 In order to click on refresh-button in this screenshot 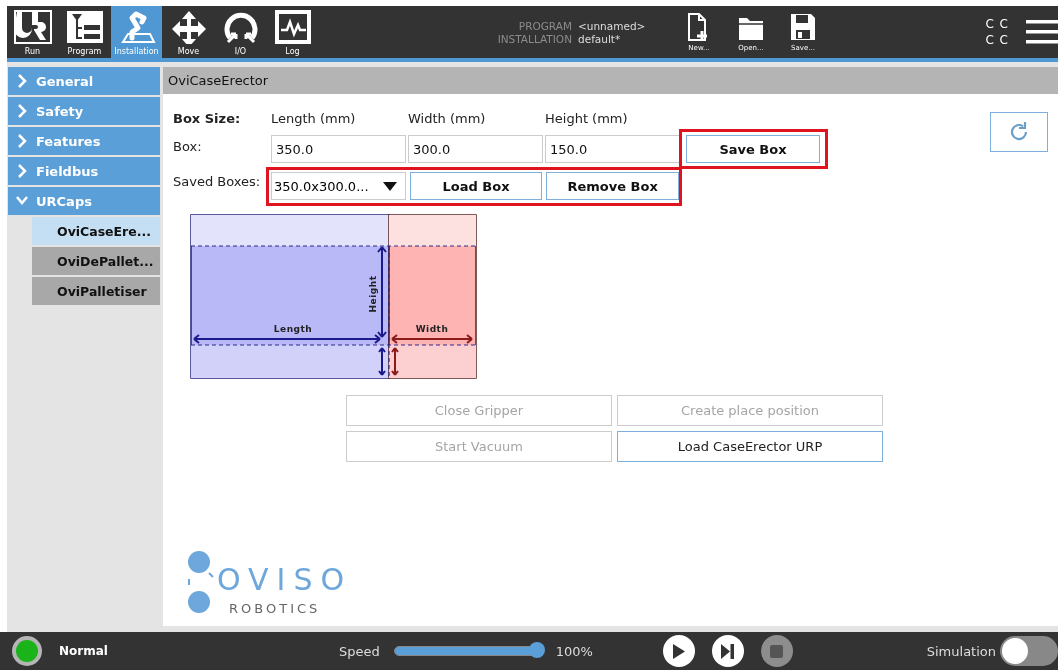, I will do `click(1019, 132)`.